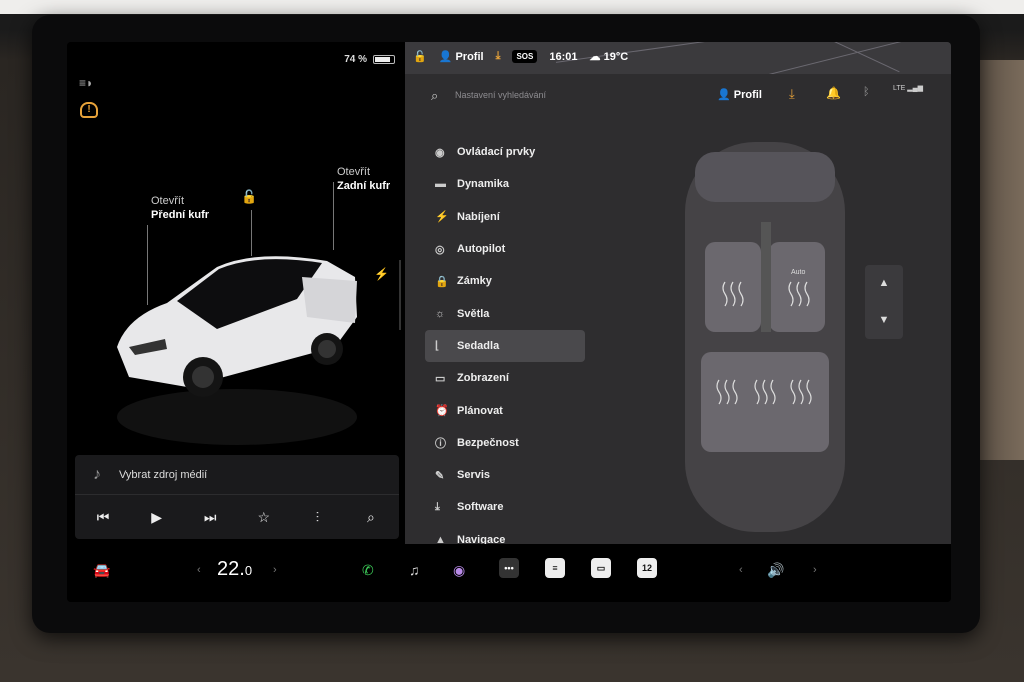 This screenshot has width=1024, height=682. Describe the element at coordinates (371, 517) in the screenshot. I see `media-search-icon: ⌕` at that location.